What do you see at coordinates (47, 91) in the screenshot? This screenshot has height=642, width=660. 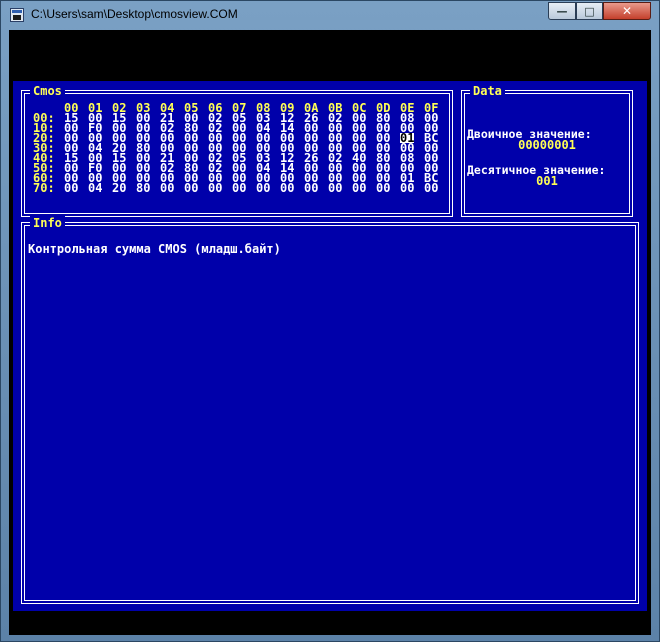 I see `cmos-panel-title: Cmos` at bounding box center [47, 91].